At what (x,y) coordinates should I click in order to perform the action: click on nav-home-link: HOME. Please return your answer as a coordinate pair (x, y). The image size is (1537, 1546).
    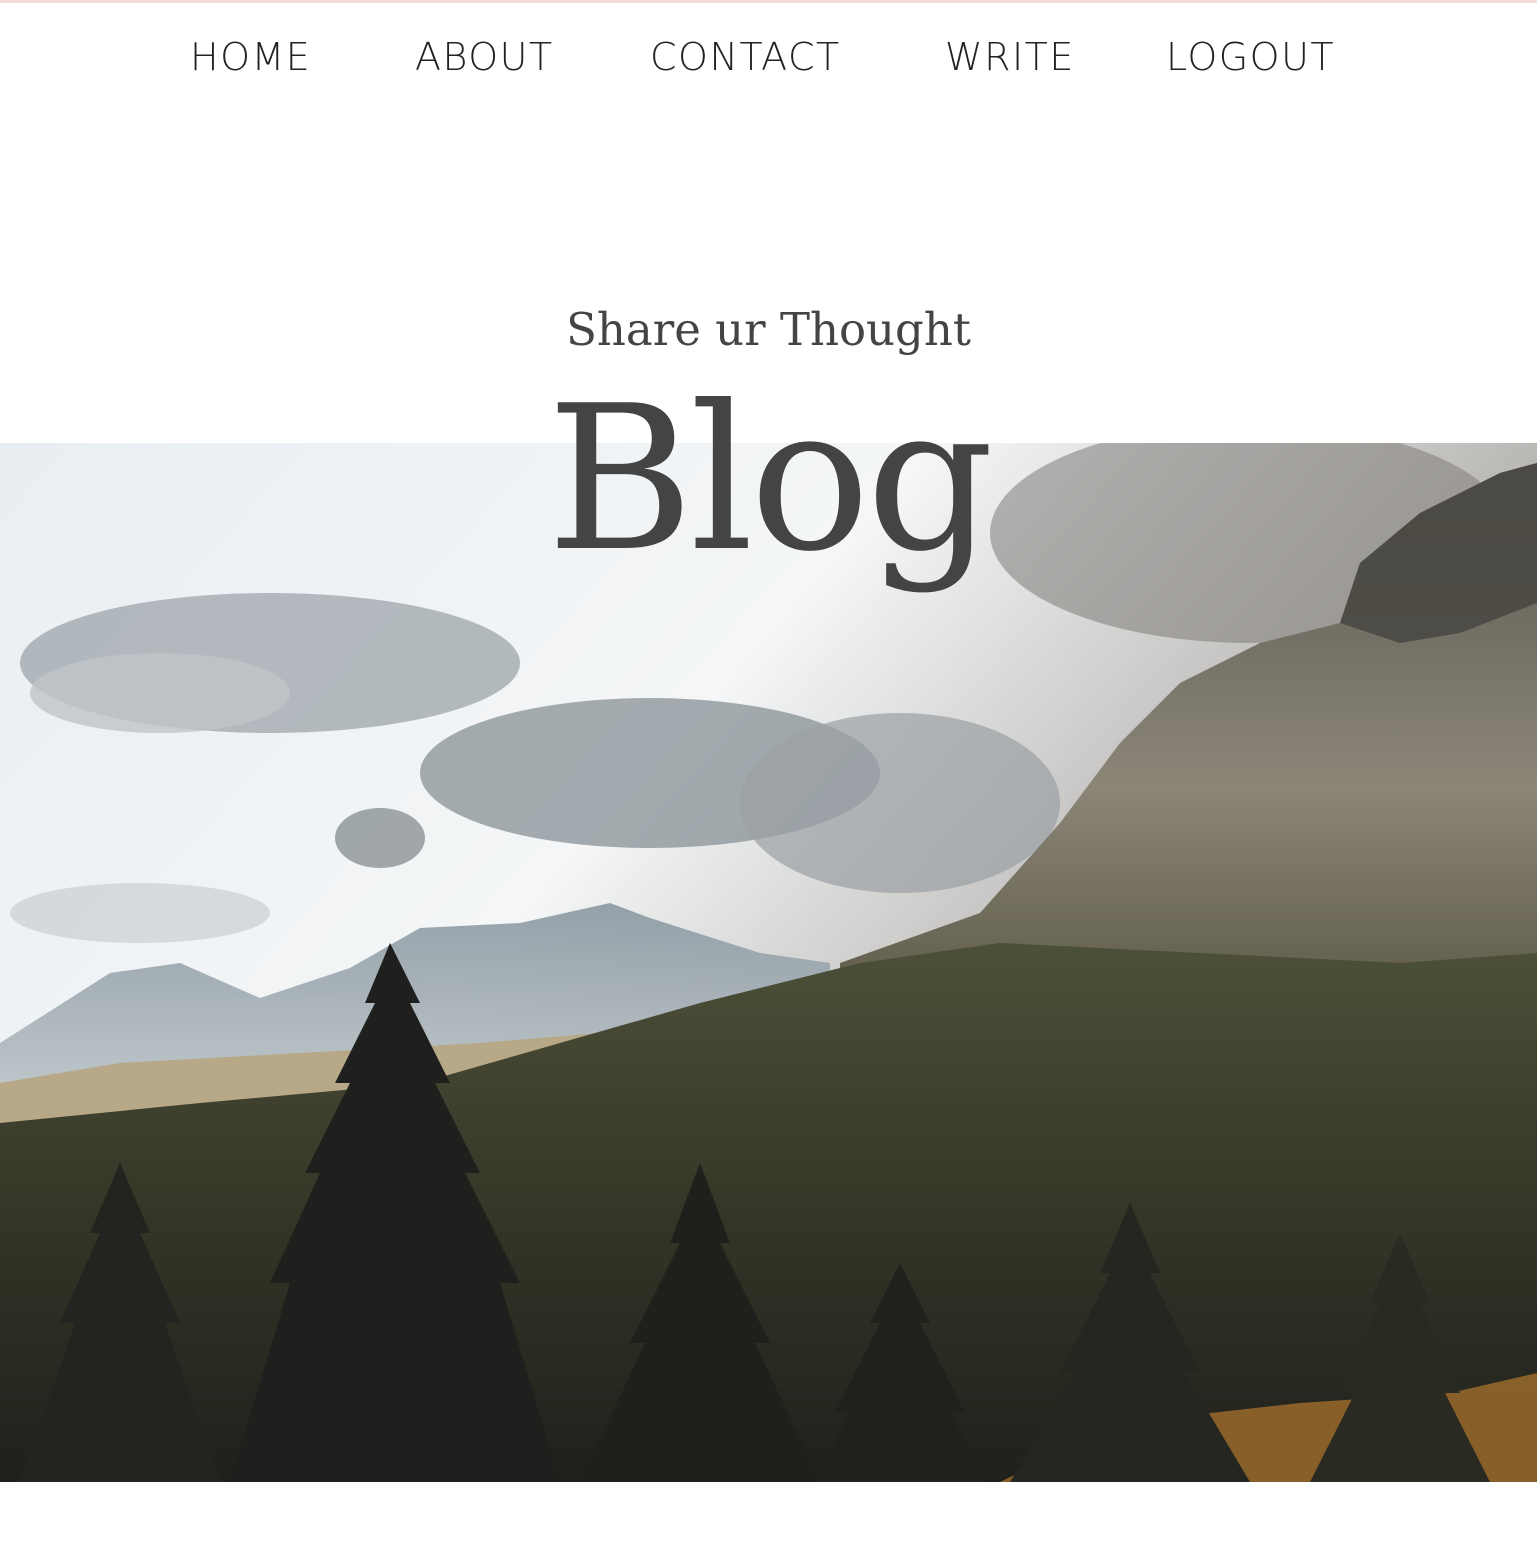
    Looking at the image, I should click on (250, 57).